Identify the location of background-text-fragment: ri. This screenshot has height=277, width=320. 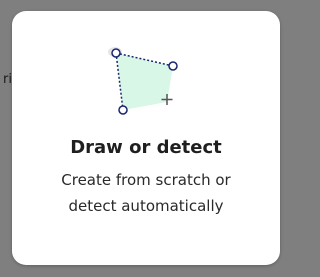
(7, 79).